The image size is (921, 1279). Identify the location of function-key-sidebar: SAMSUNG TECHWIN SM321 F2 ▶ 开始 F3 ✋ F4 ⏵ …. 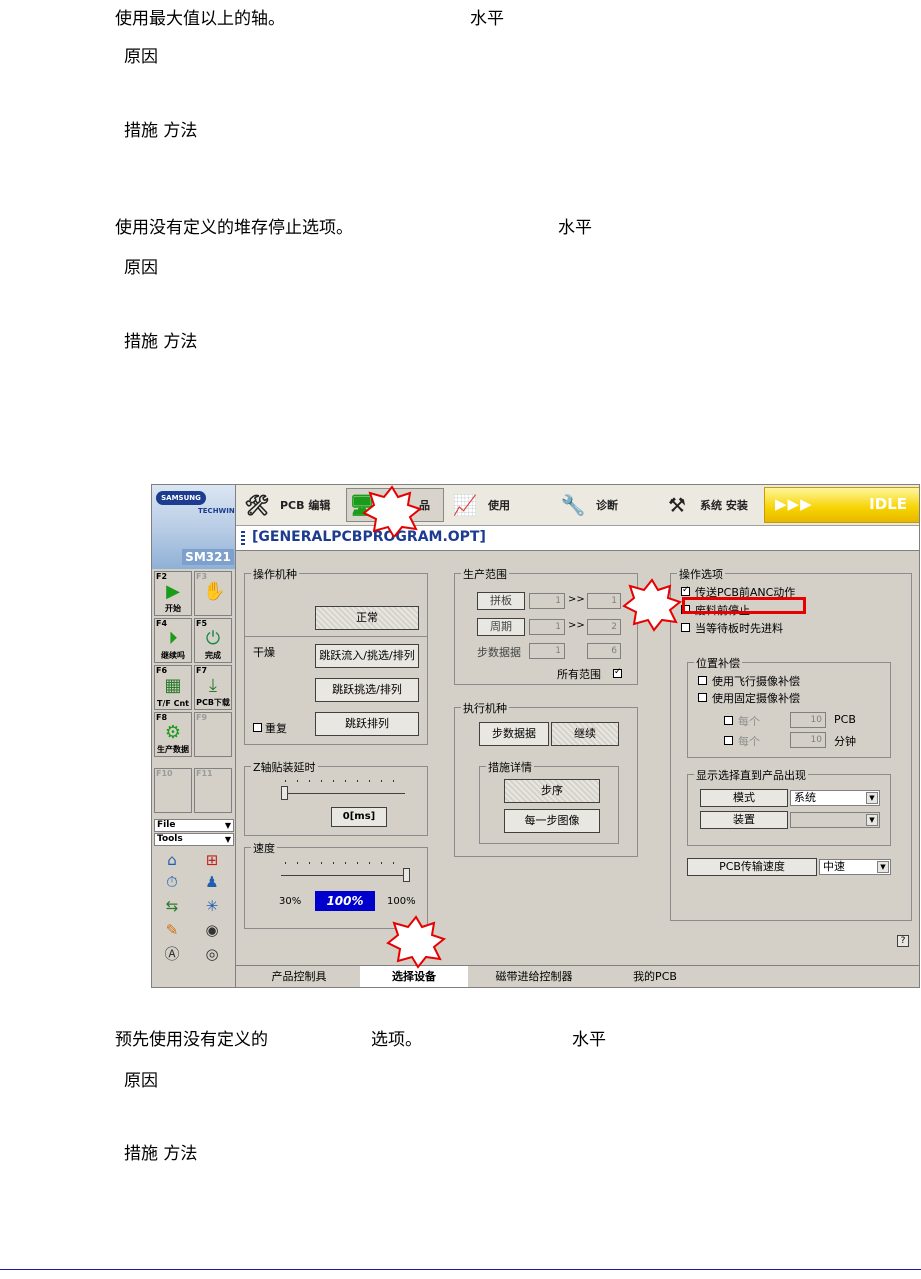
(194, 736).